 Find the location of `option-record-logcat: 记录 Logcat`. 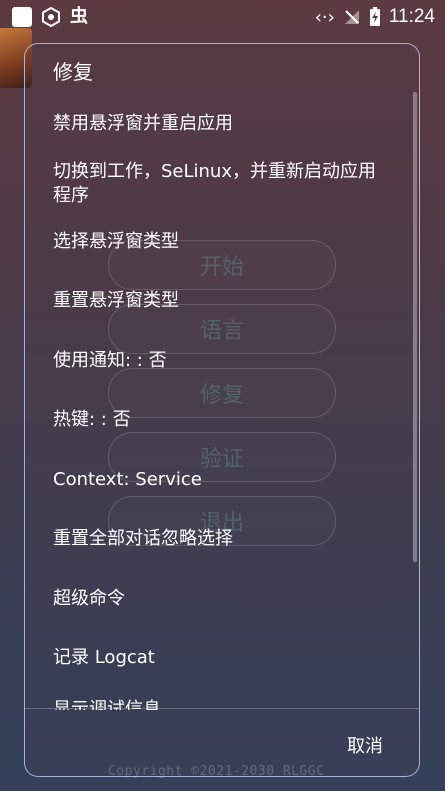

option-record-logcat: 记录 Logcat is located at coordinates (223, 658).